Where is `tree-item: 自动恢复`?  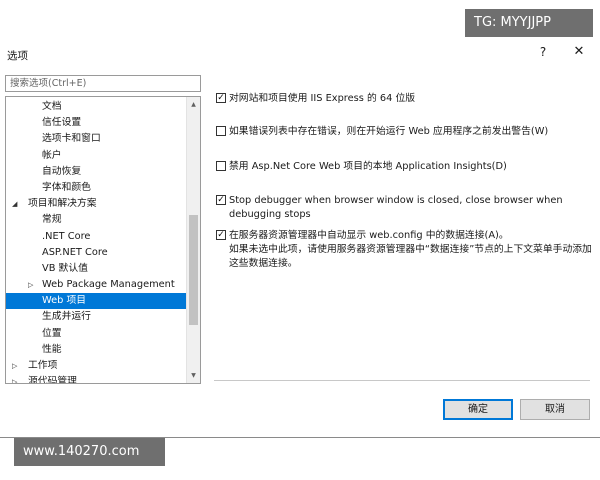
tree-item: 自动恢复 is located at coordinates (96, 172).